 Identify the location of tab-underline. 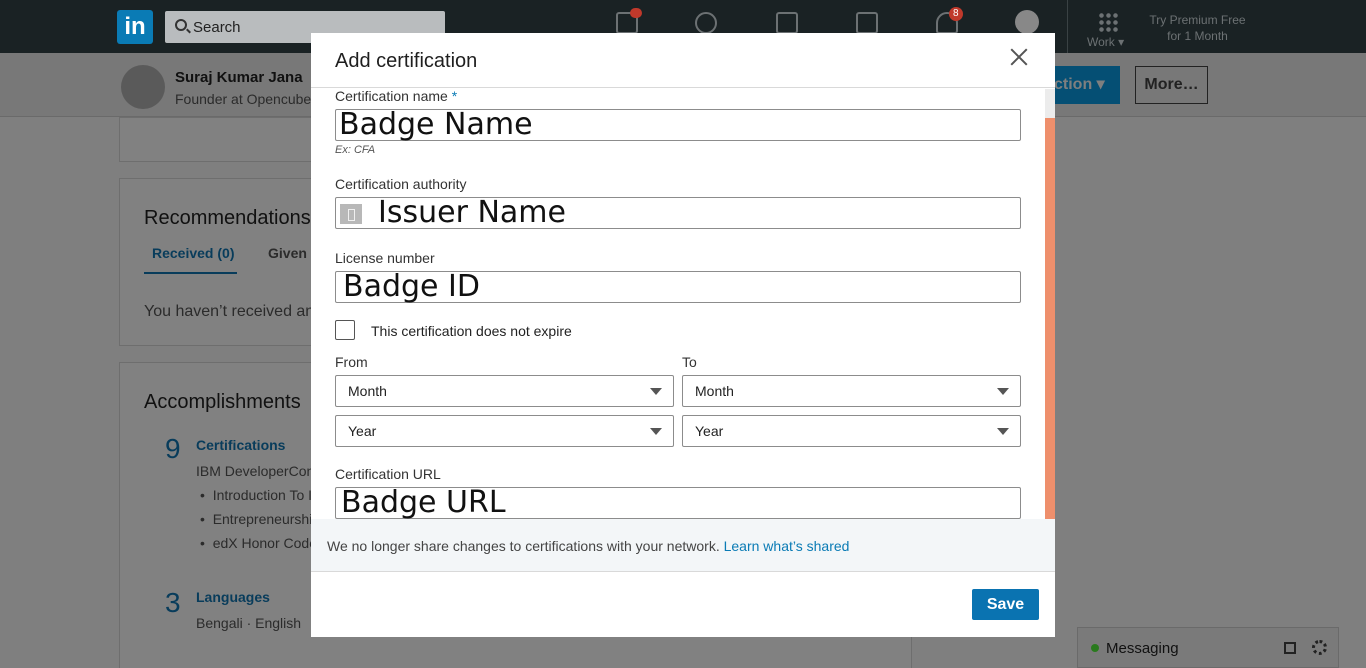
(190, 273).